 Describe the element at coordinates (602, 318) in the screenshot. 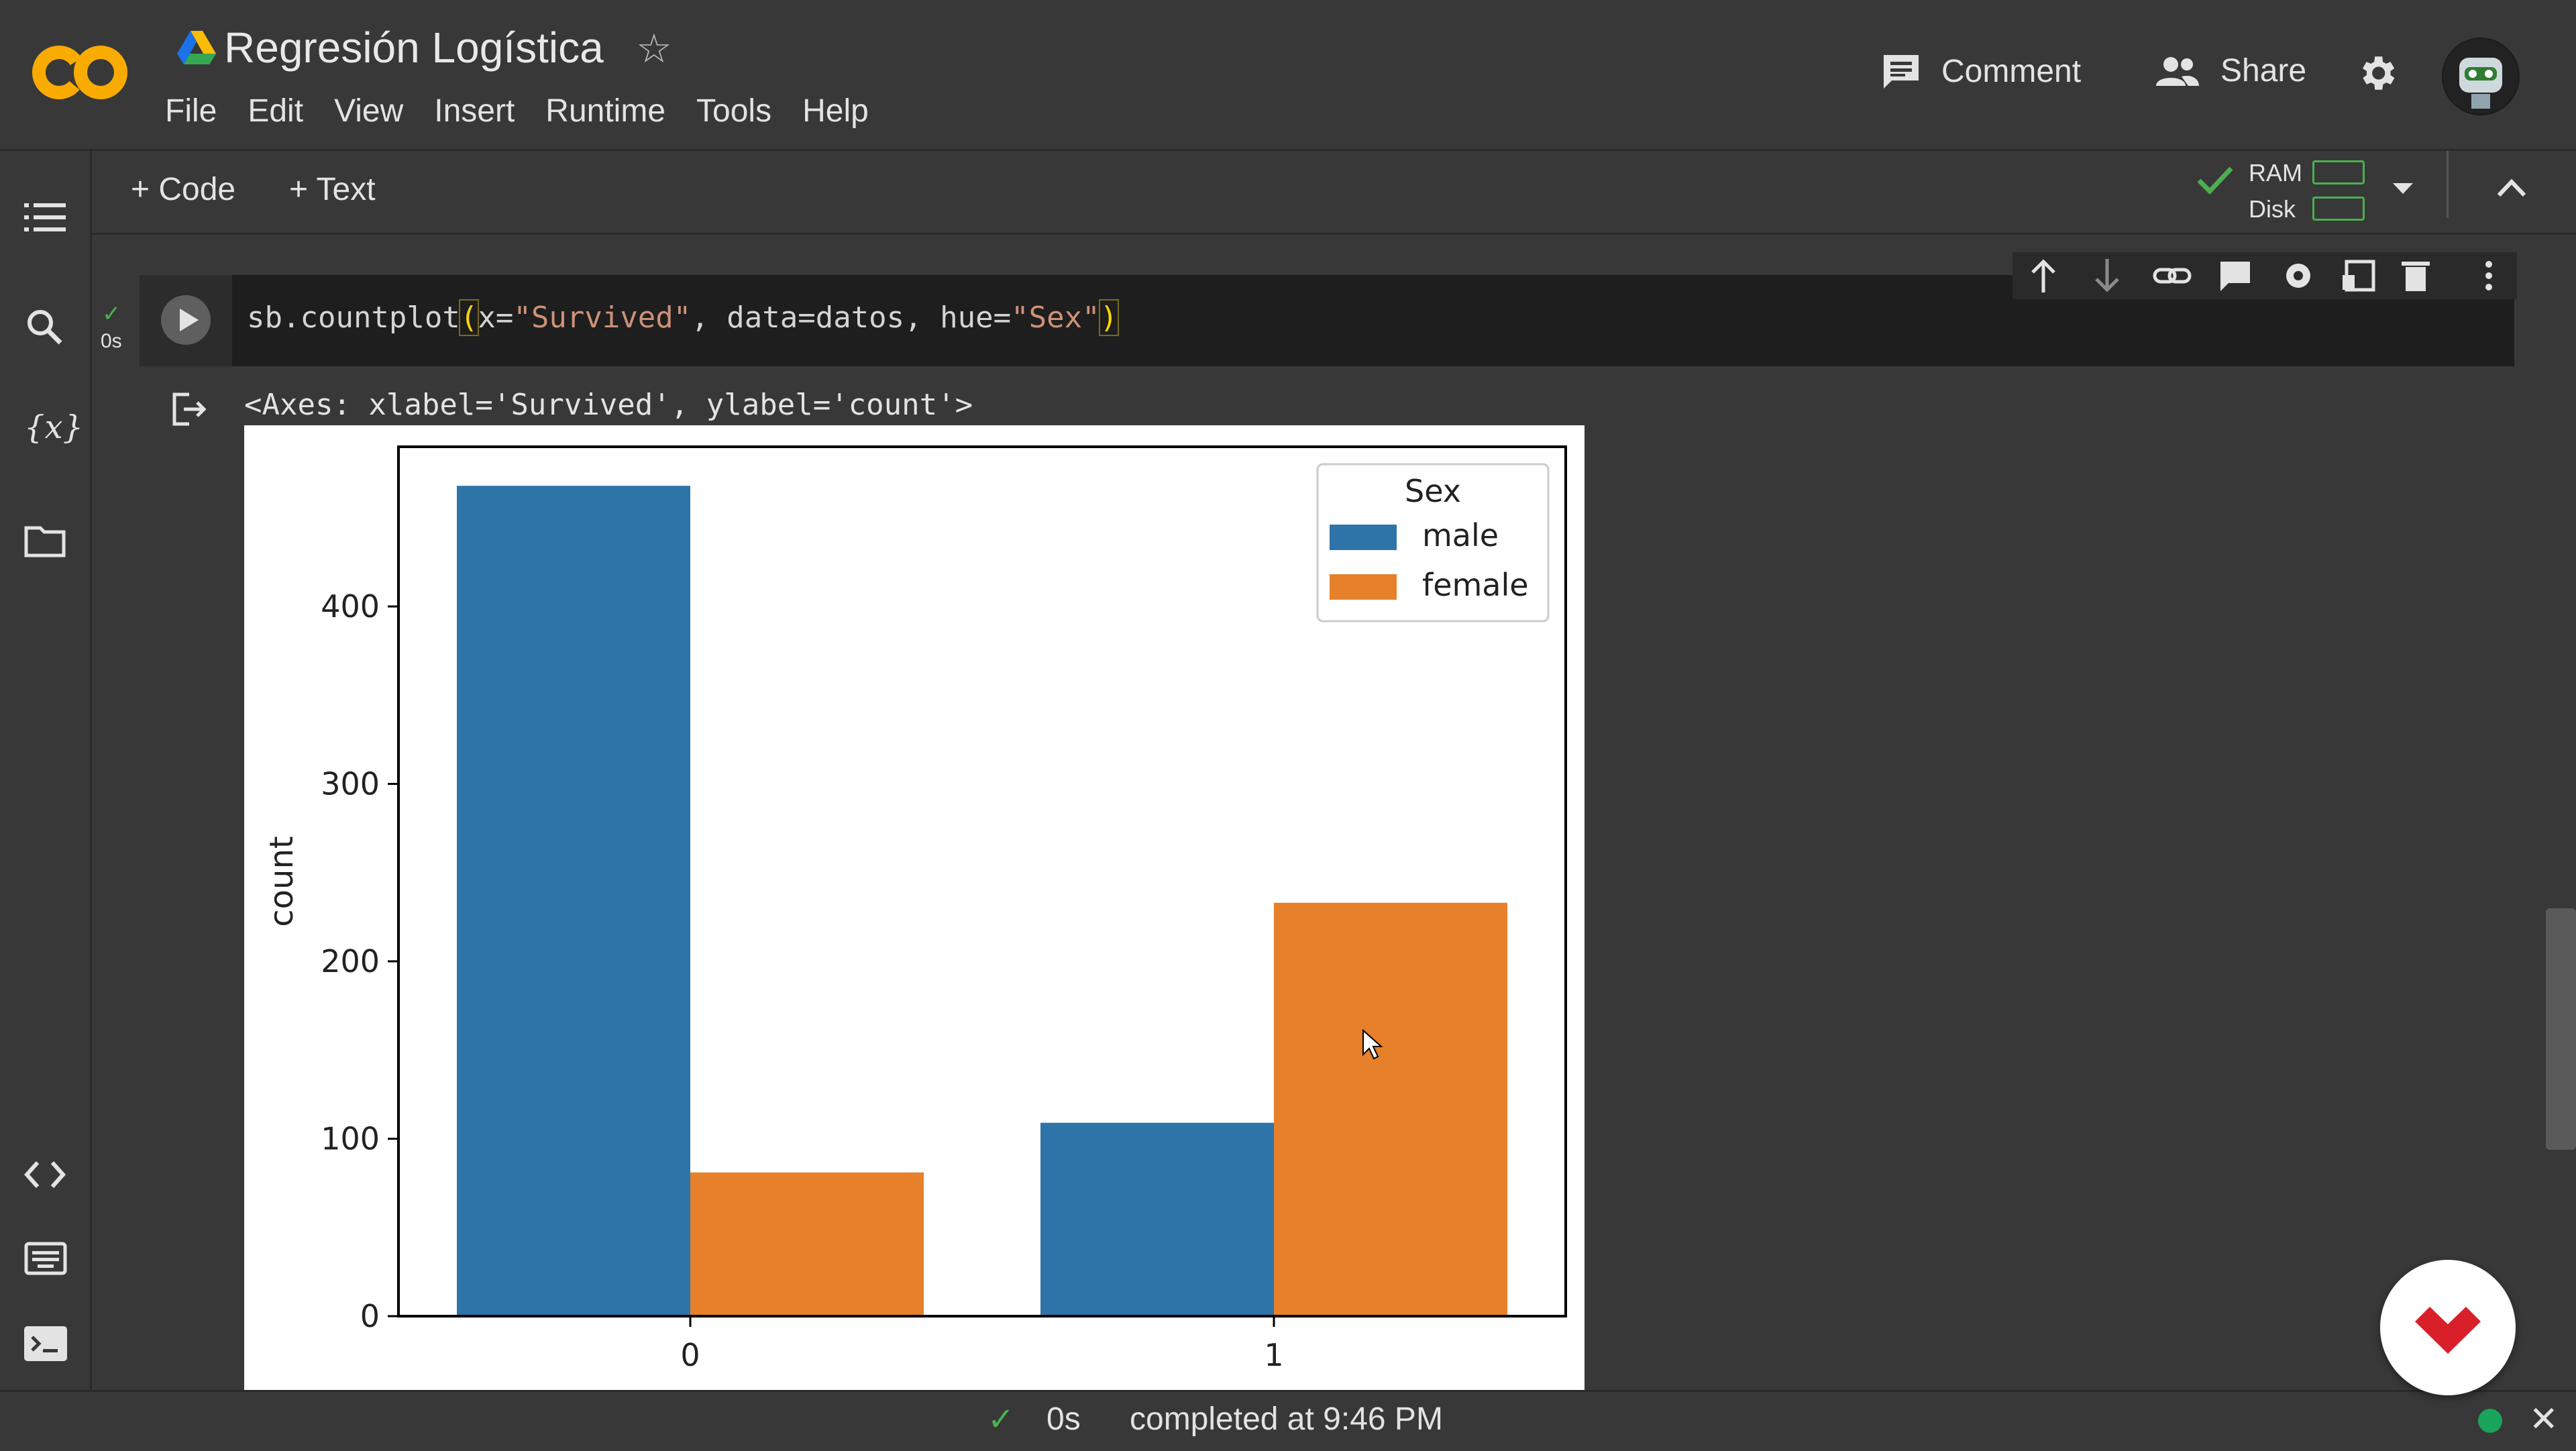

I see `code-arg1-value: "Survived"` at that location.